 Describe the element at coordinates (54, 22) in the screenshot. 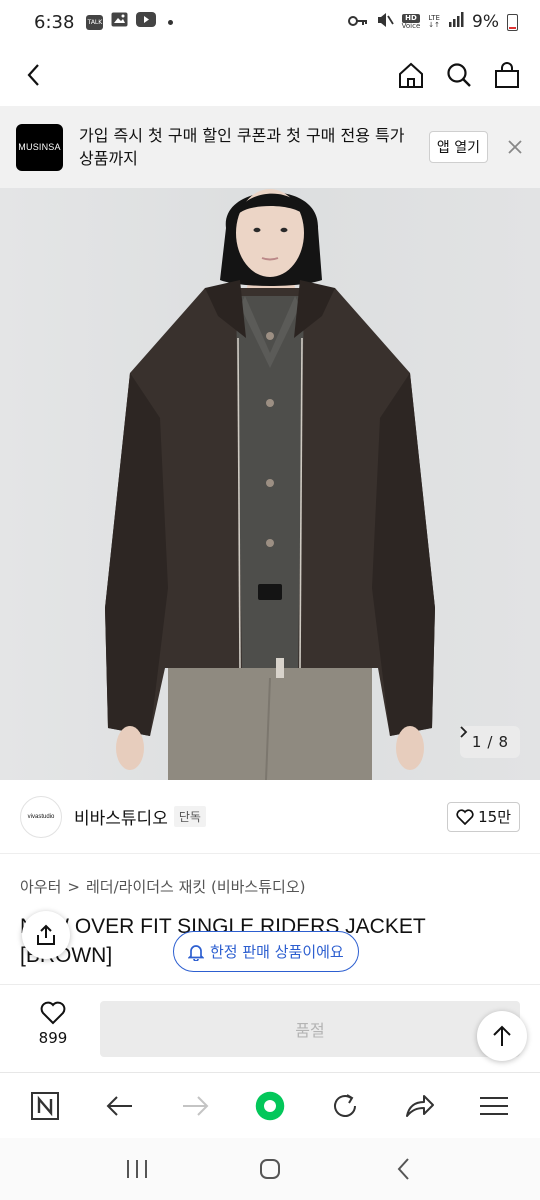

I see `status-time: 6:38` at that location.